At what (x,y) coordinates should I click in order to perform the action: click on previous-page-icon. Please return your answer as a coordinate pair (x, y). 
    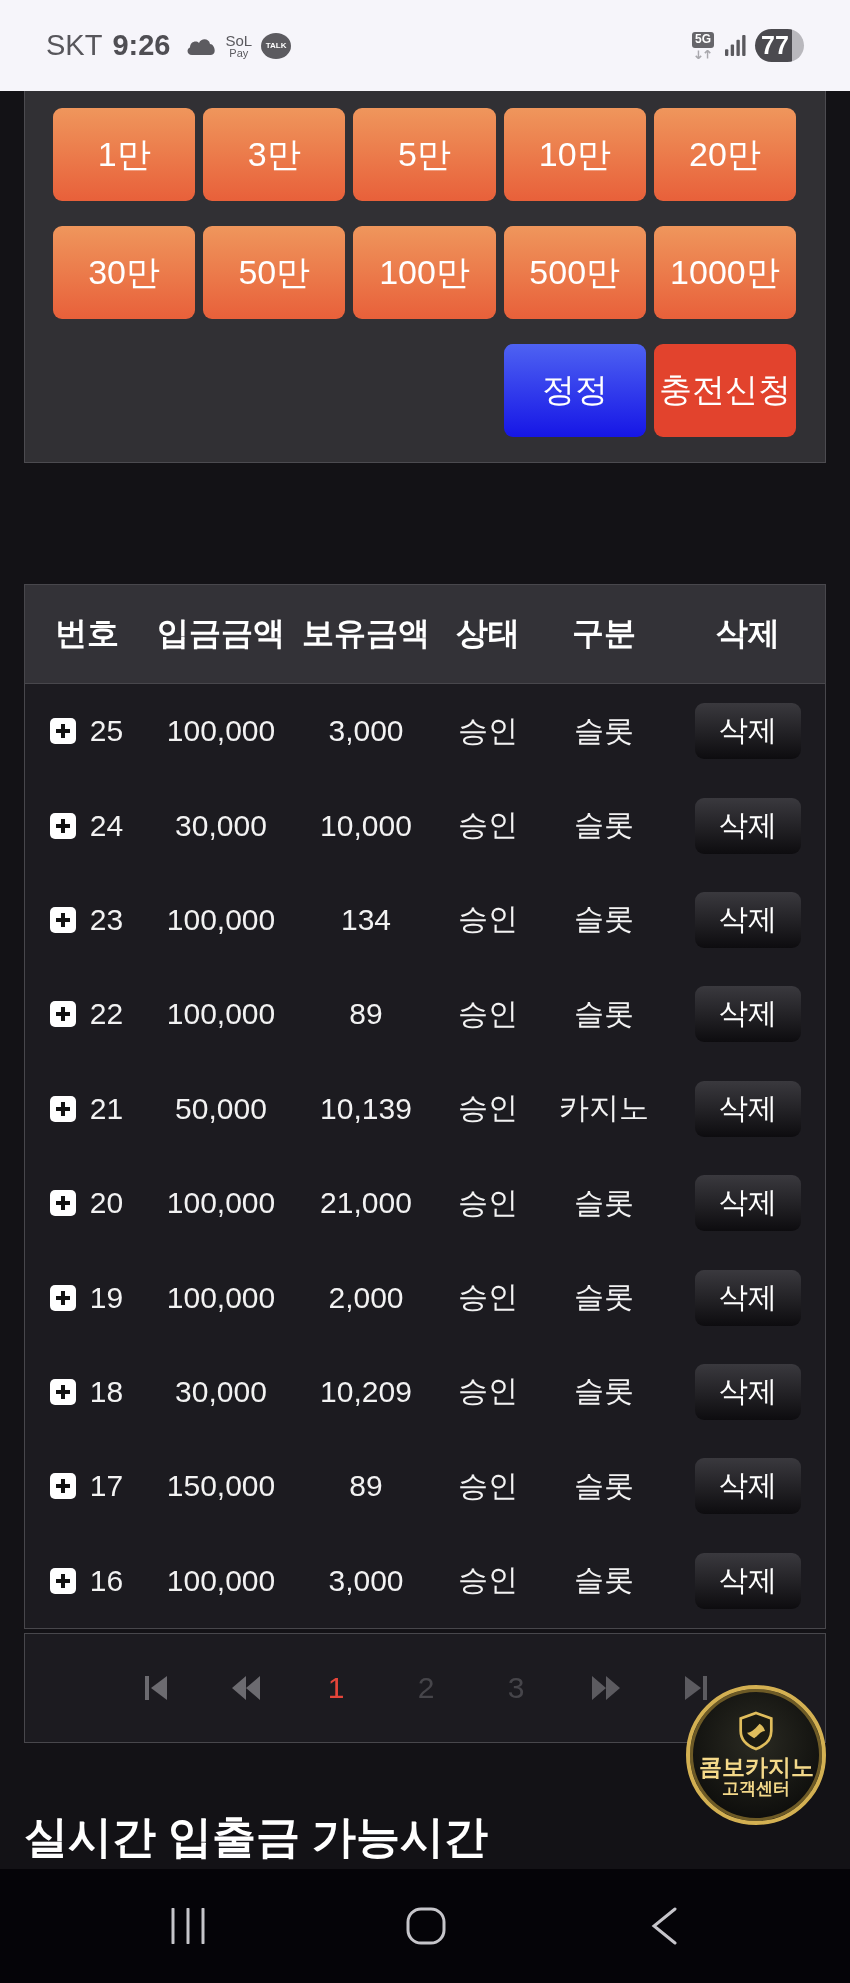
    Looking at the image, I should click on (246, 1687).